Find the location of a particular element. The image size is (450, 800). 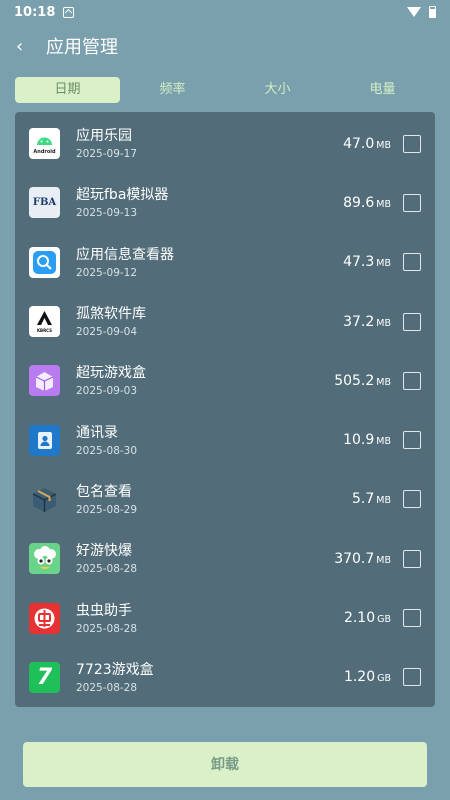

app-date: 2025-09-03 is located at coordinates (107, 391).